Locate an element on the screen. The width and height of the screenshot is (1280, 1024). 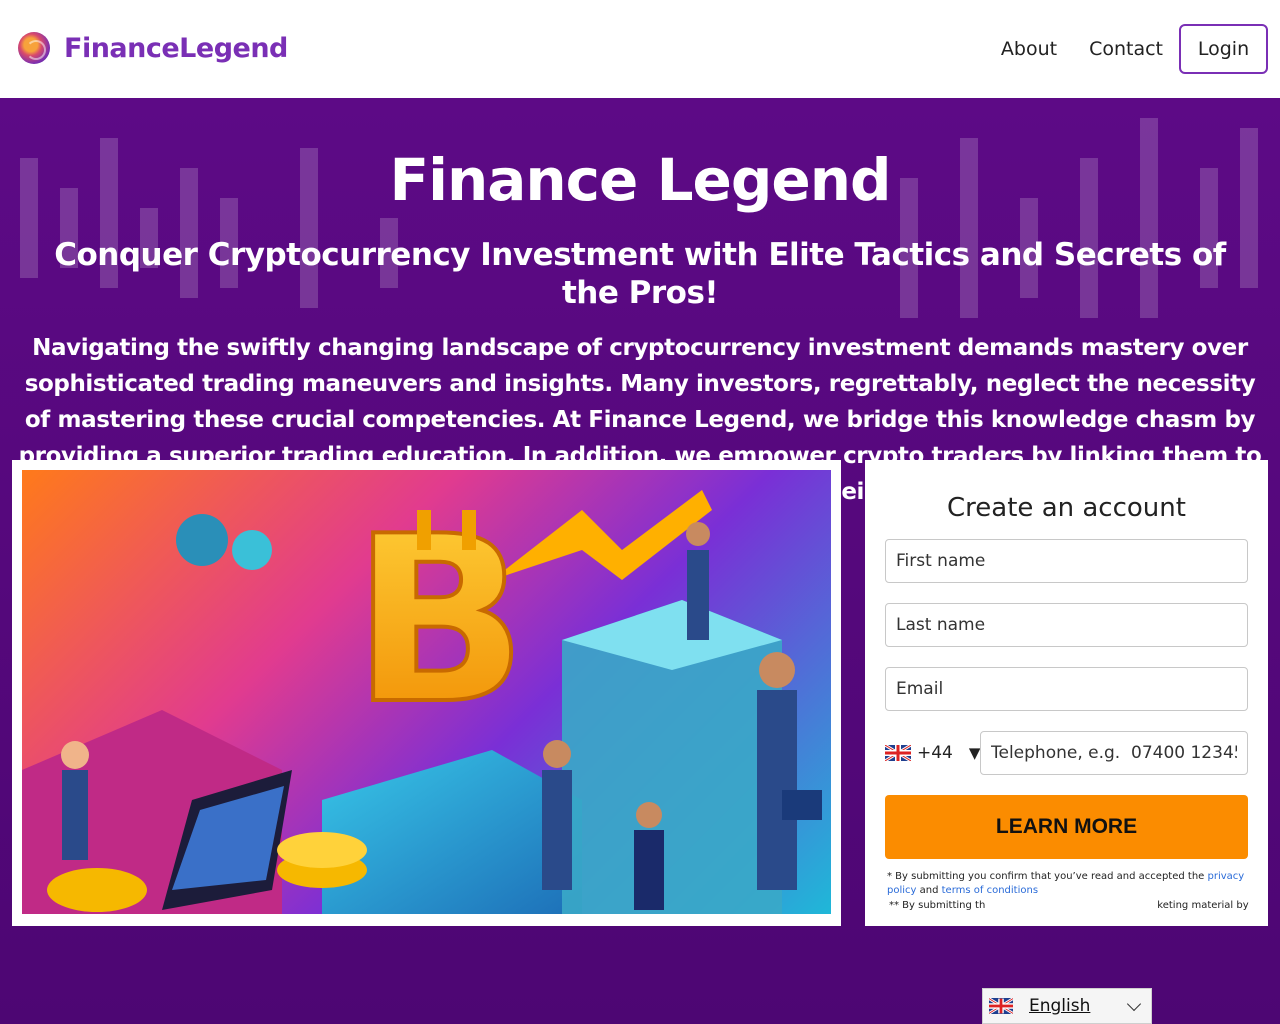
last-name-input is located at coordinates (1066, 625).